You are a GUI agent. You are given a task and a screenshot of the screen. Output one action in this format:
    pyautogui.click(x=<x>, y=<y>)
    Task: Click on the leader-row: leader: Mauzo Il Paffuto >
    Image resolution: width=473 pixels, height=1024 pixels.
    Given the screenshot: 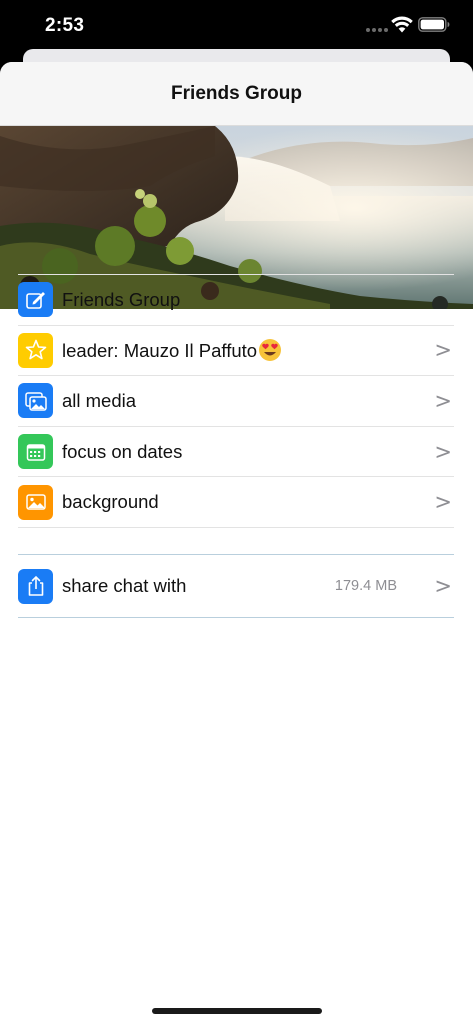 What is the action you would take?
    pyautogui.click(x=236, y=351)
    